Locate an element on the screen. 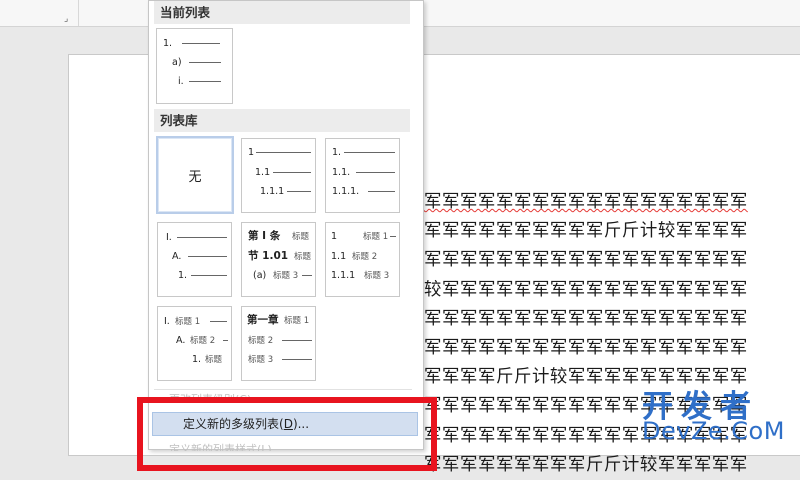 The height and width of the screenshot is (480, 800). list-style-numeric-dotted: 1. 1.1. 1.1.1. is located at coordinates (362, 175).